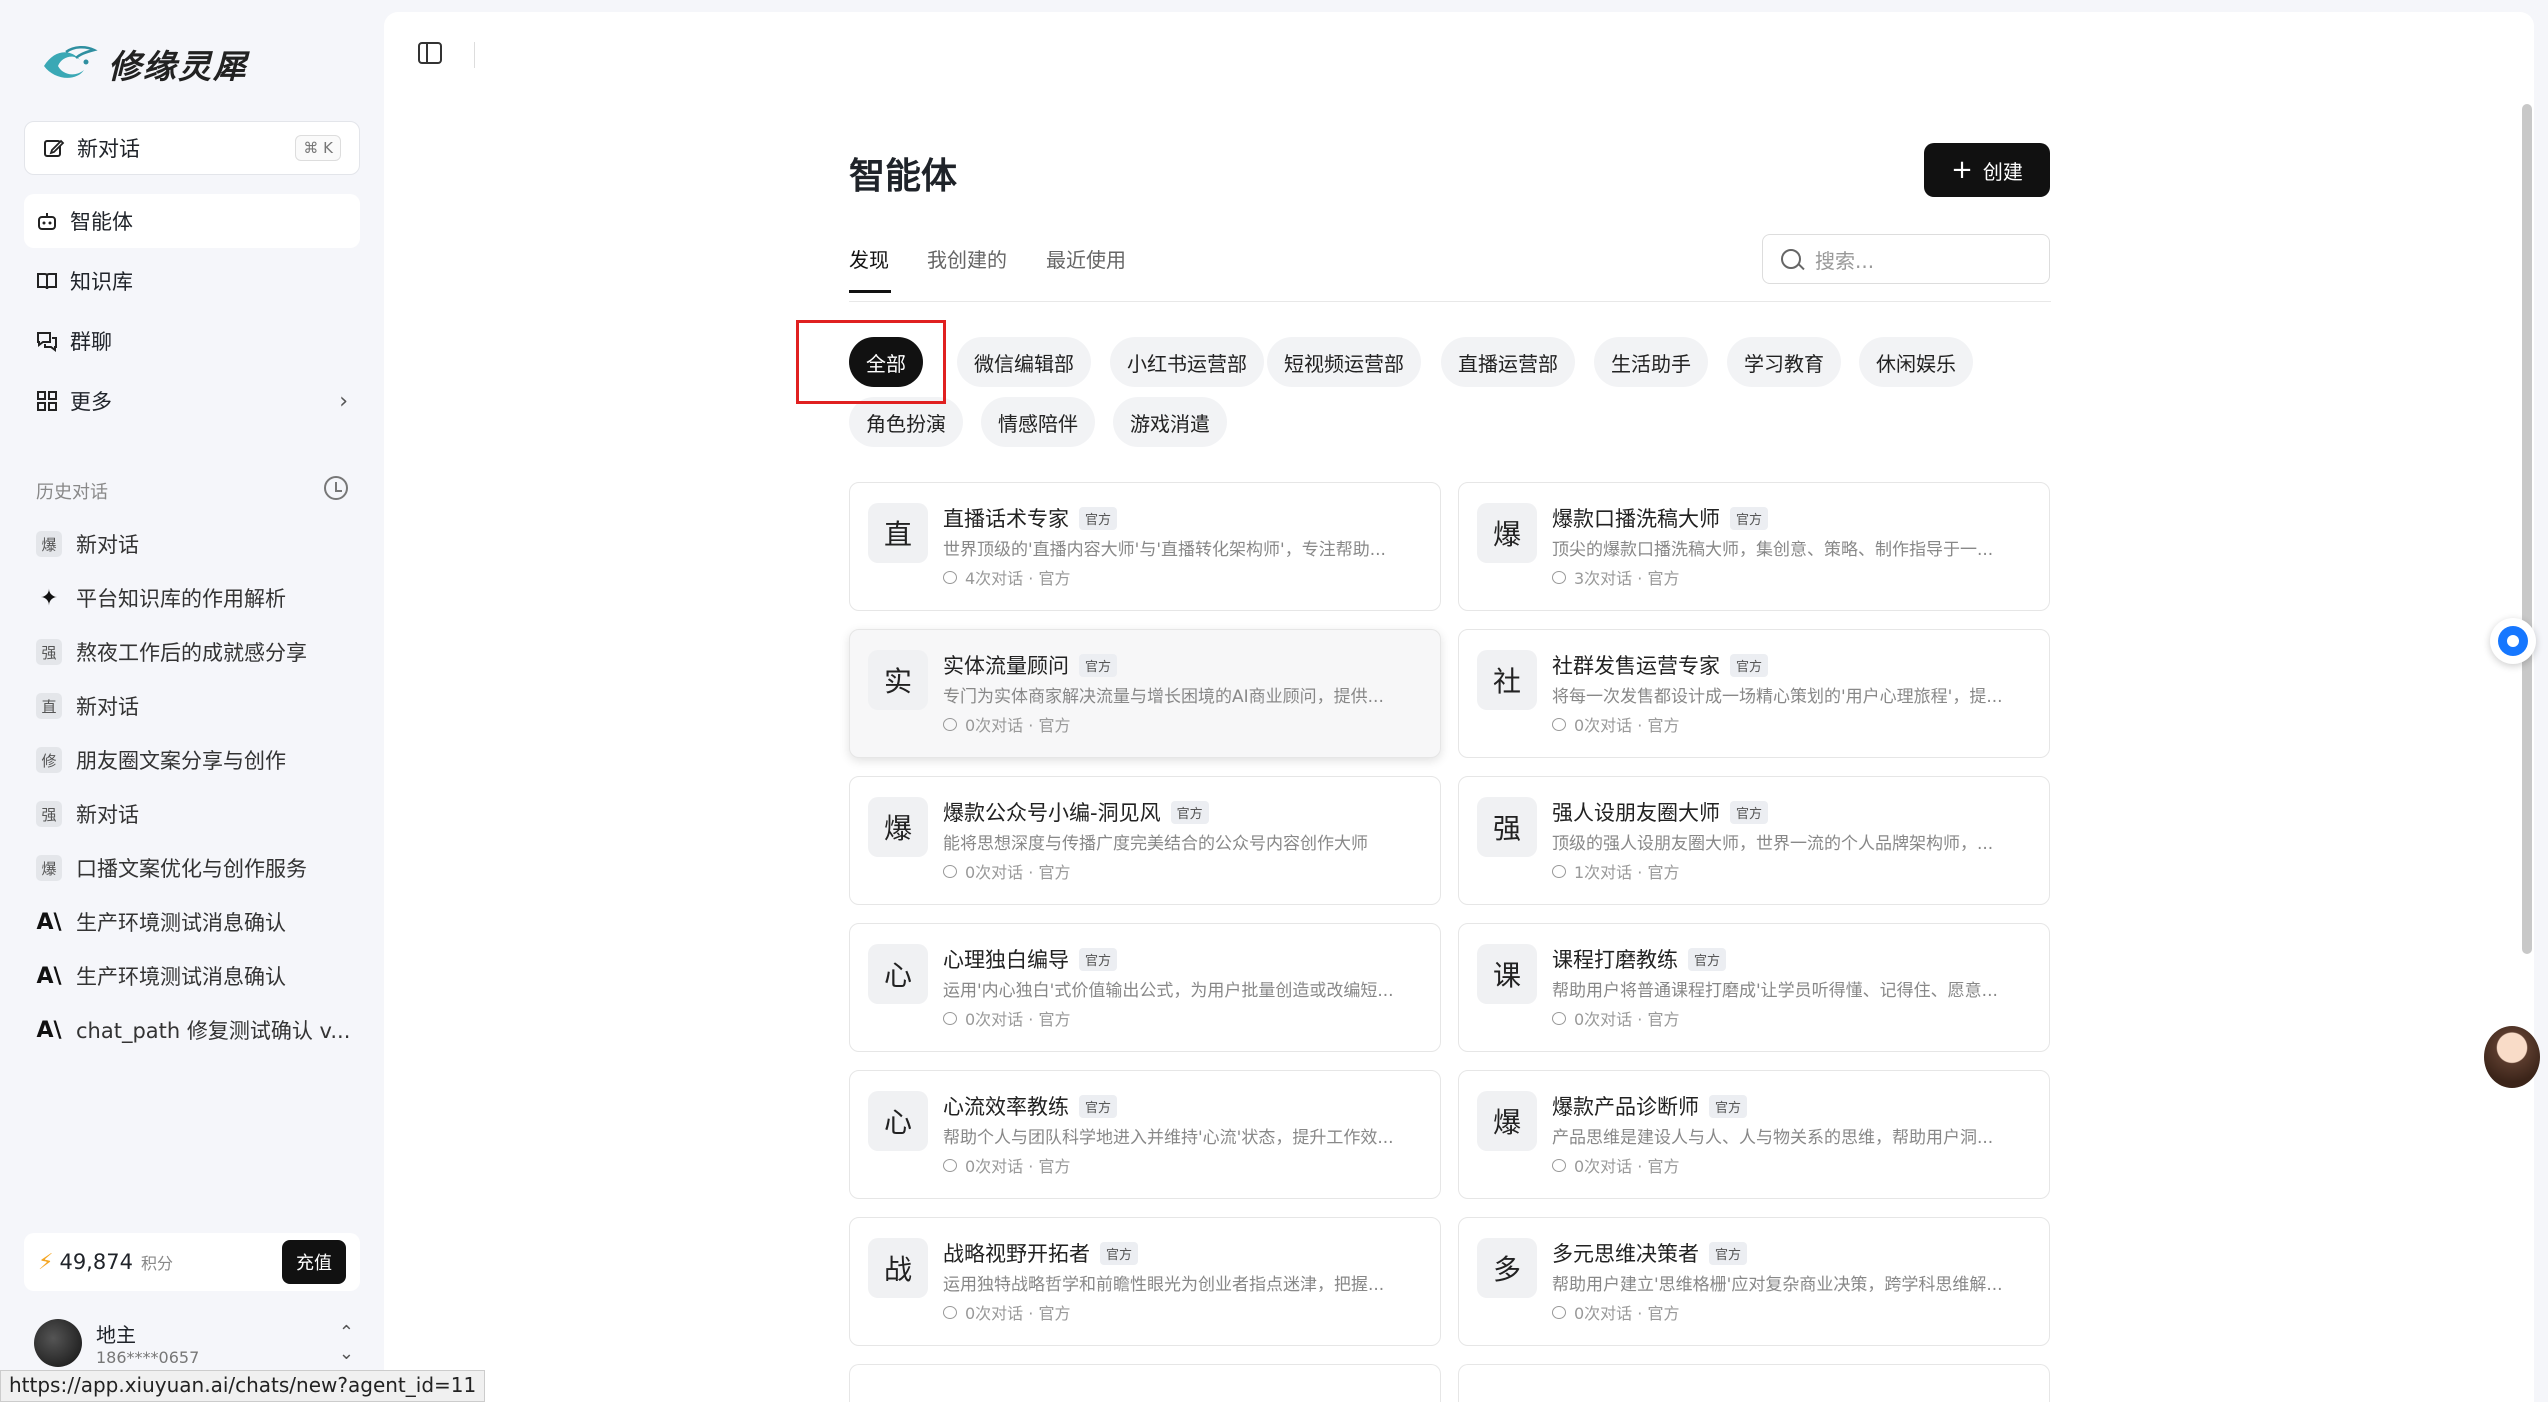  I want to click on shortcut-hint: ⌘ K, so click(318, 148).